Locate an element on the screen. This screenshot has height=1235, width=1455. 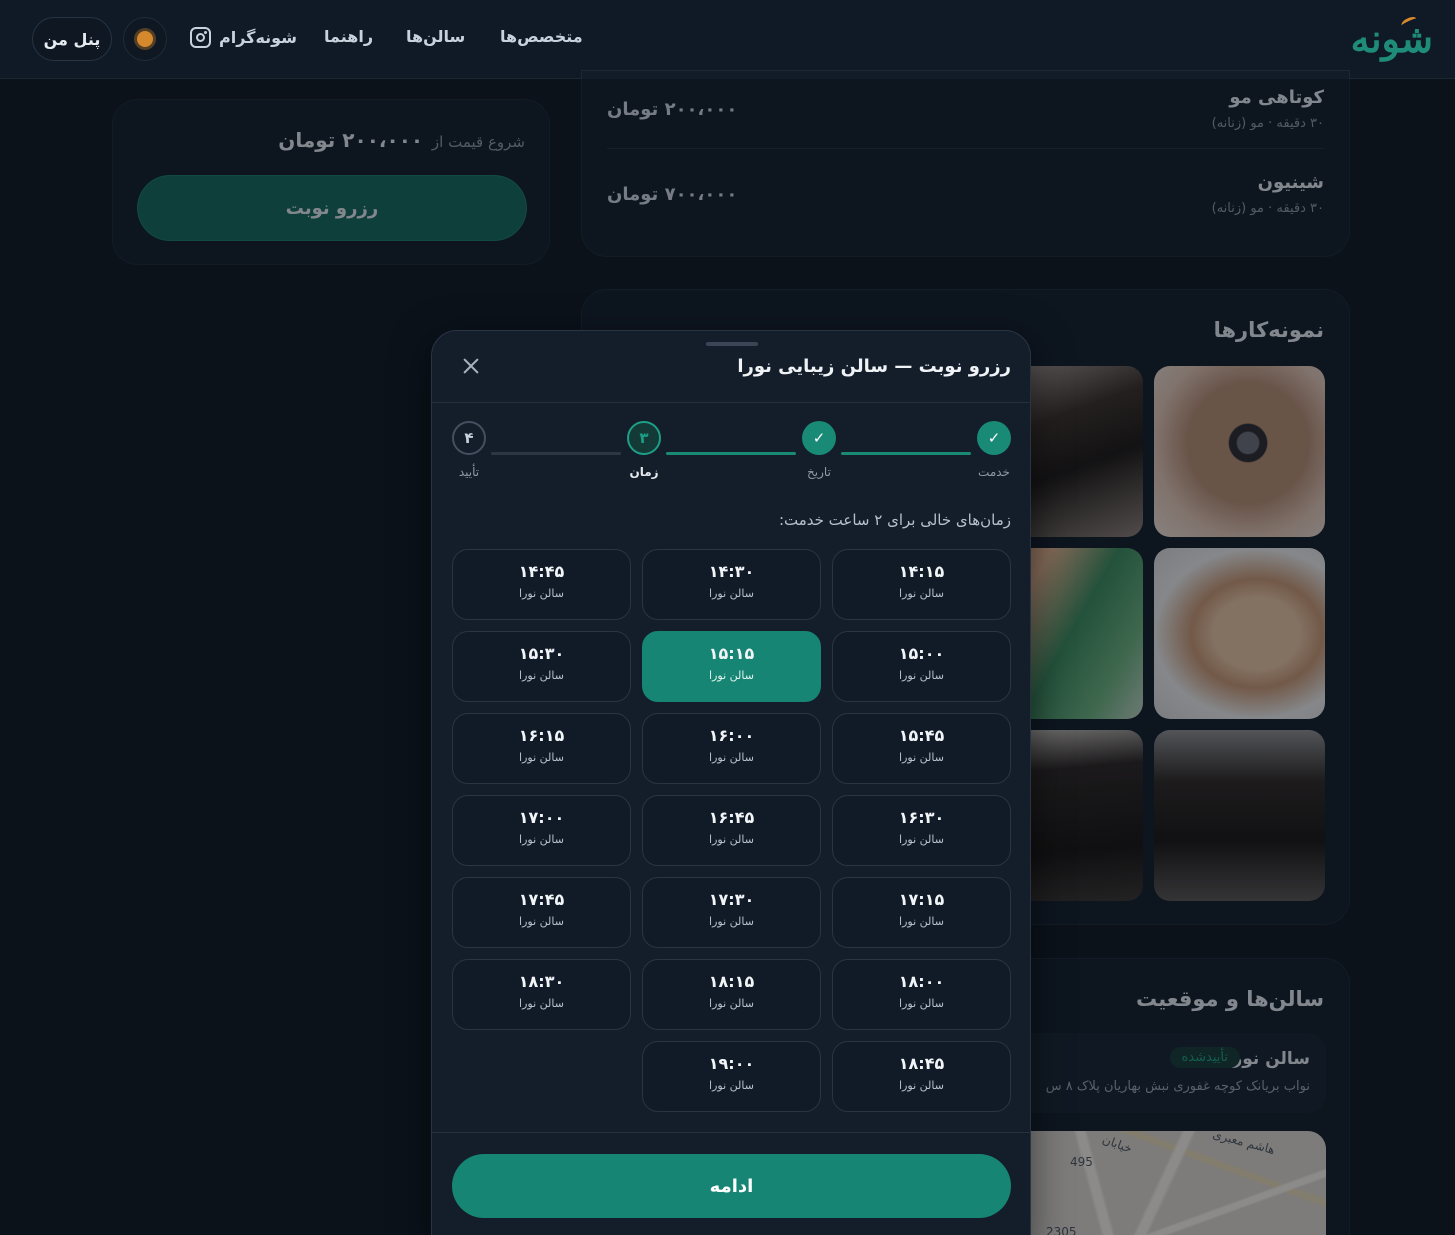
time-slot: ۱۷:۴۵ سالن نورا is located at coordinates (541, 912).